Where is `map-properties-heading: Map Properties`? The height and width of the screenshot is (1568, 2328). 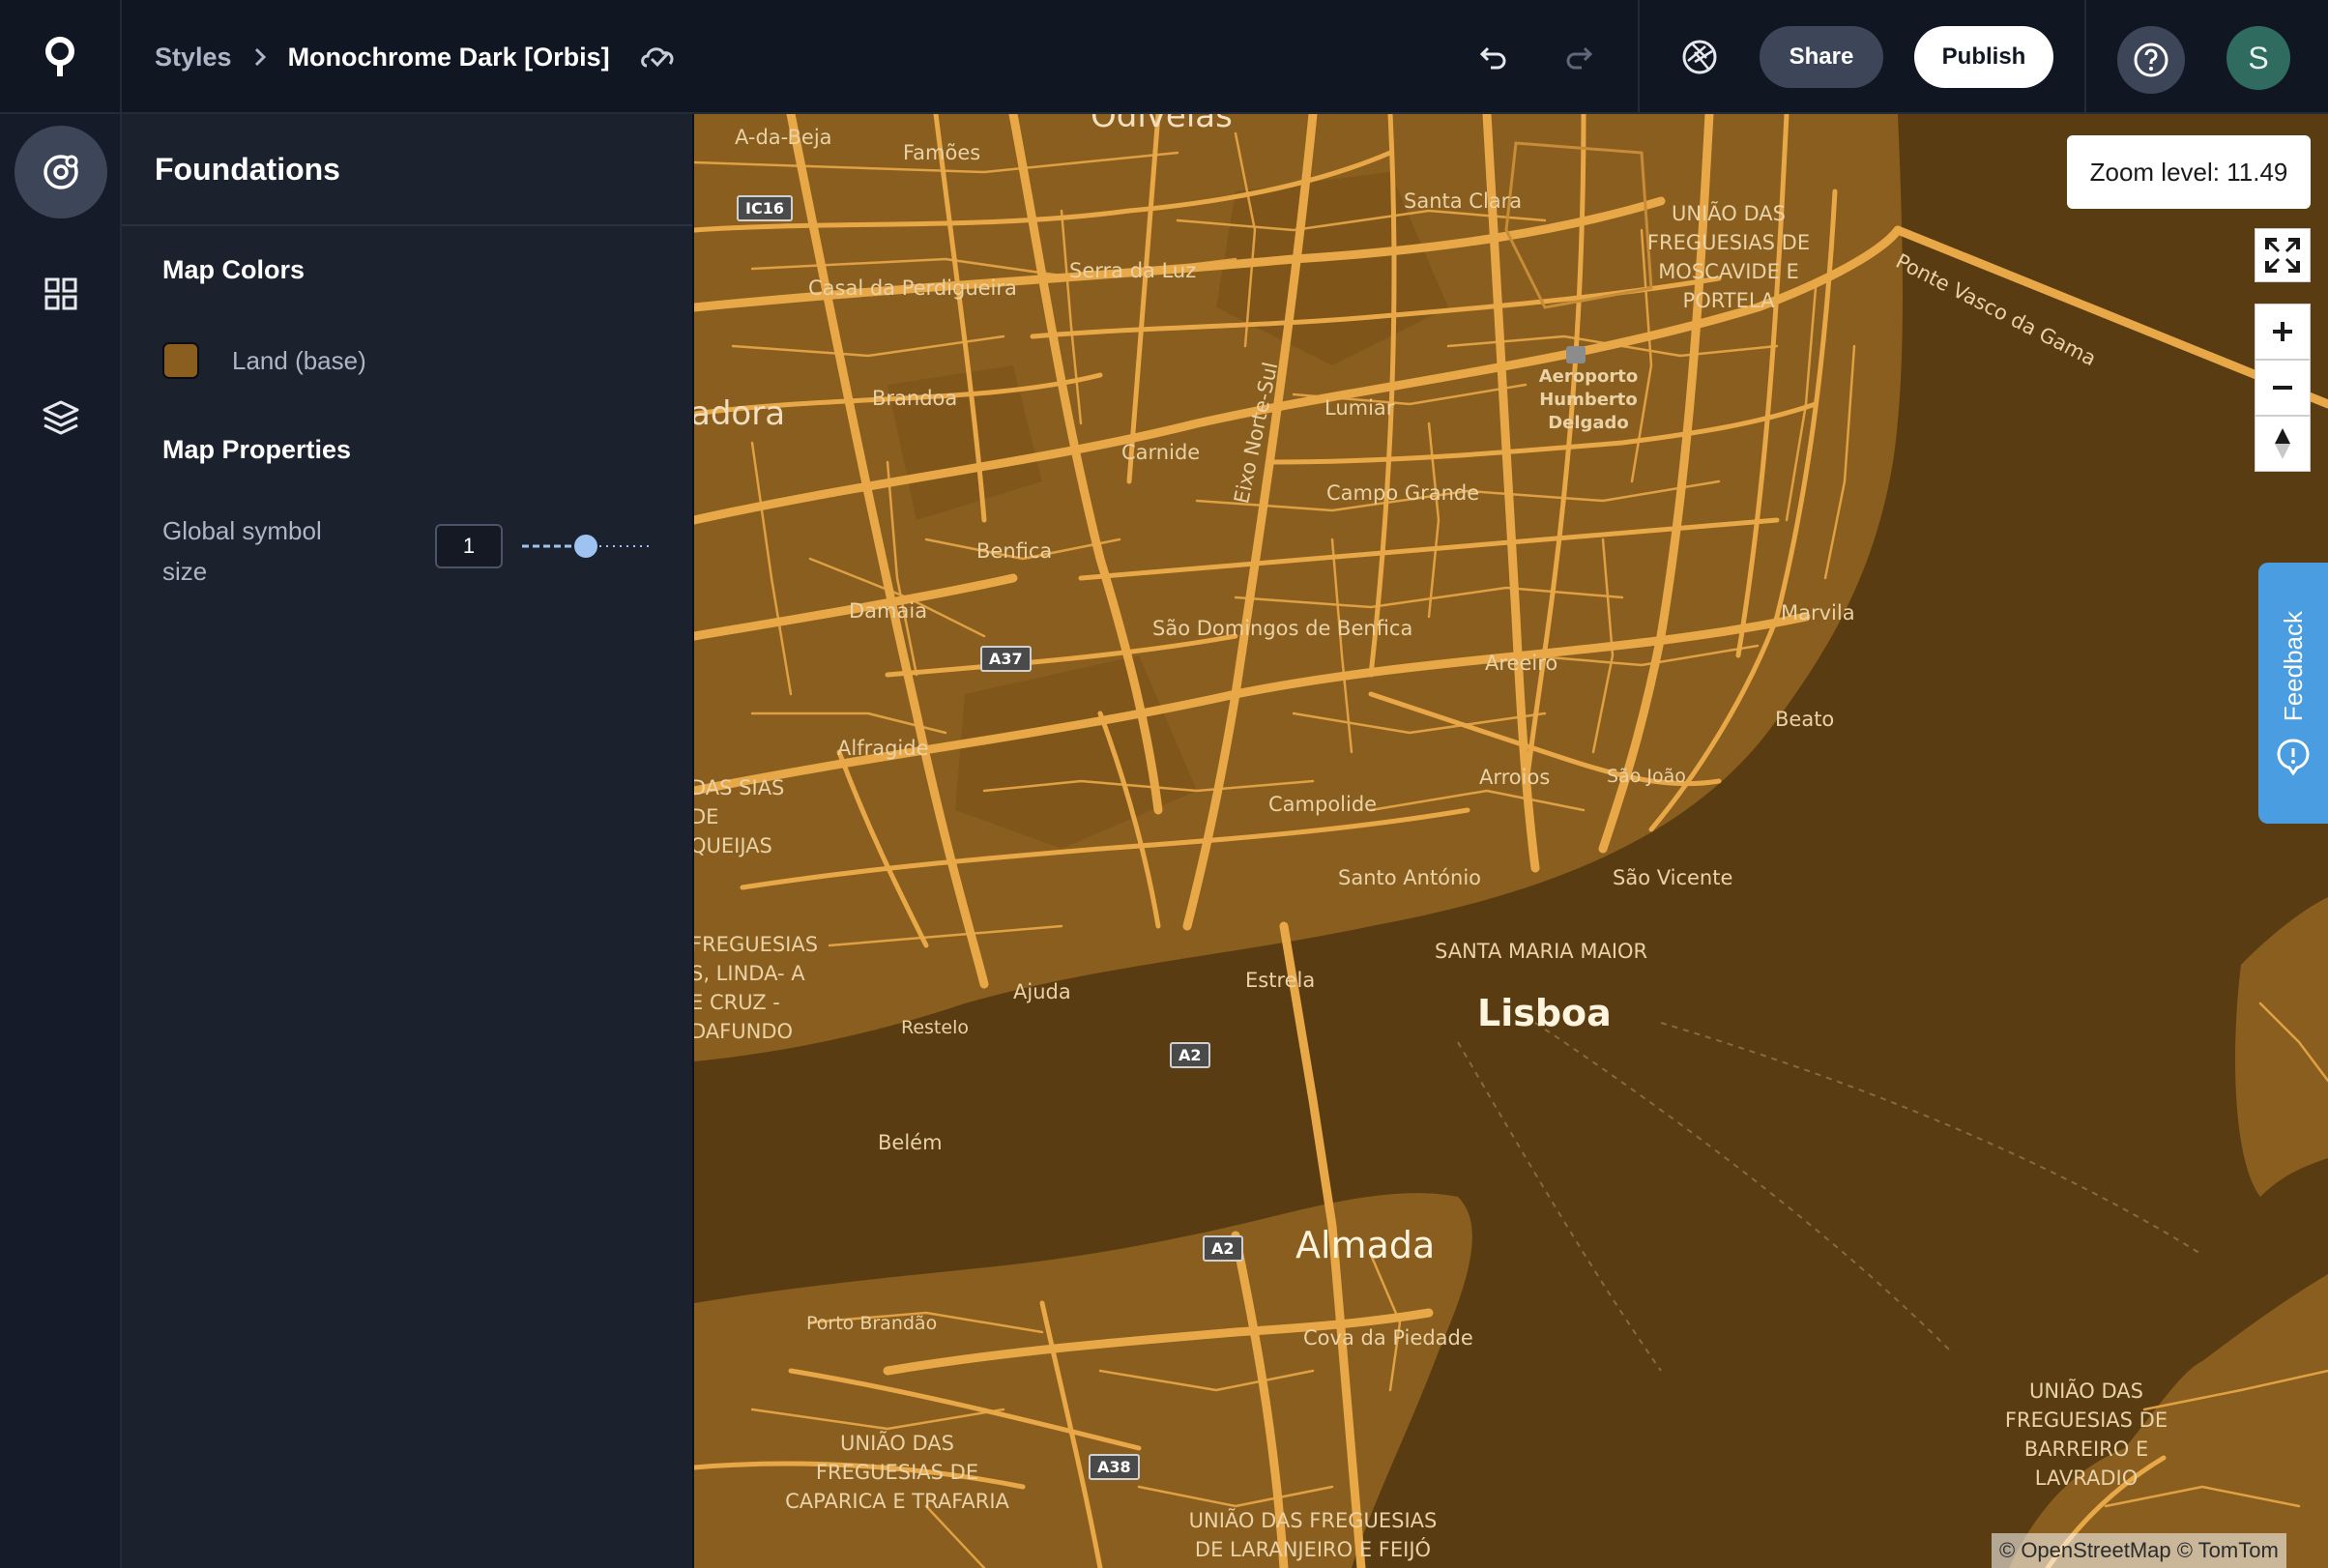 map-properties-heading: Map Properties is located at coordinates (257, 449).